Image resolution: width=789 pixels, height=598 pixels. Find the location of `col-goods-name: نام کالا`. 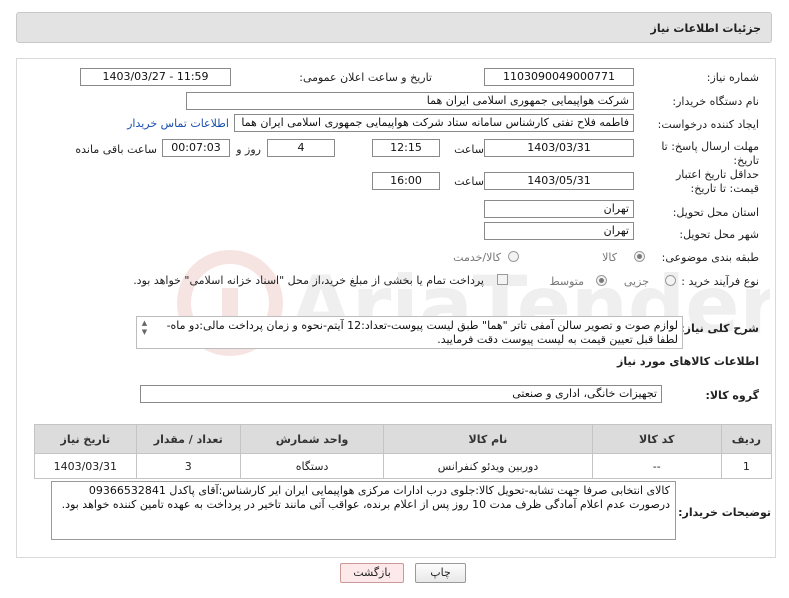

col-goods-name: نام کالا is located at coordinates (488, 439).